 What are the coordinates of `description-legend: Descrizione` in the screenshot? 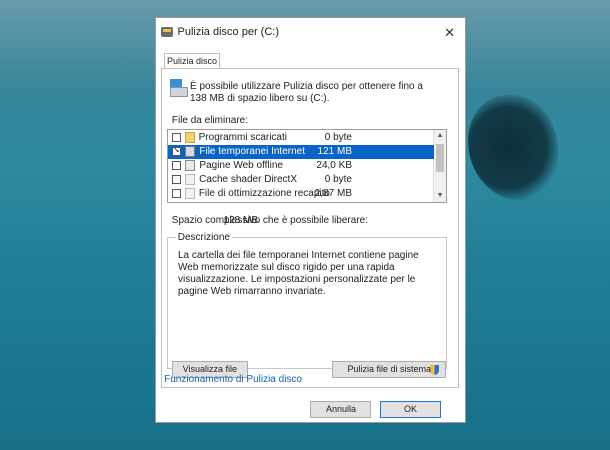 It's located at (204, 237).